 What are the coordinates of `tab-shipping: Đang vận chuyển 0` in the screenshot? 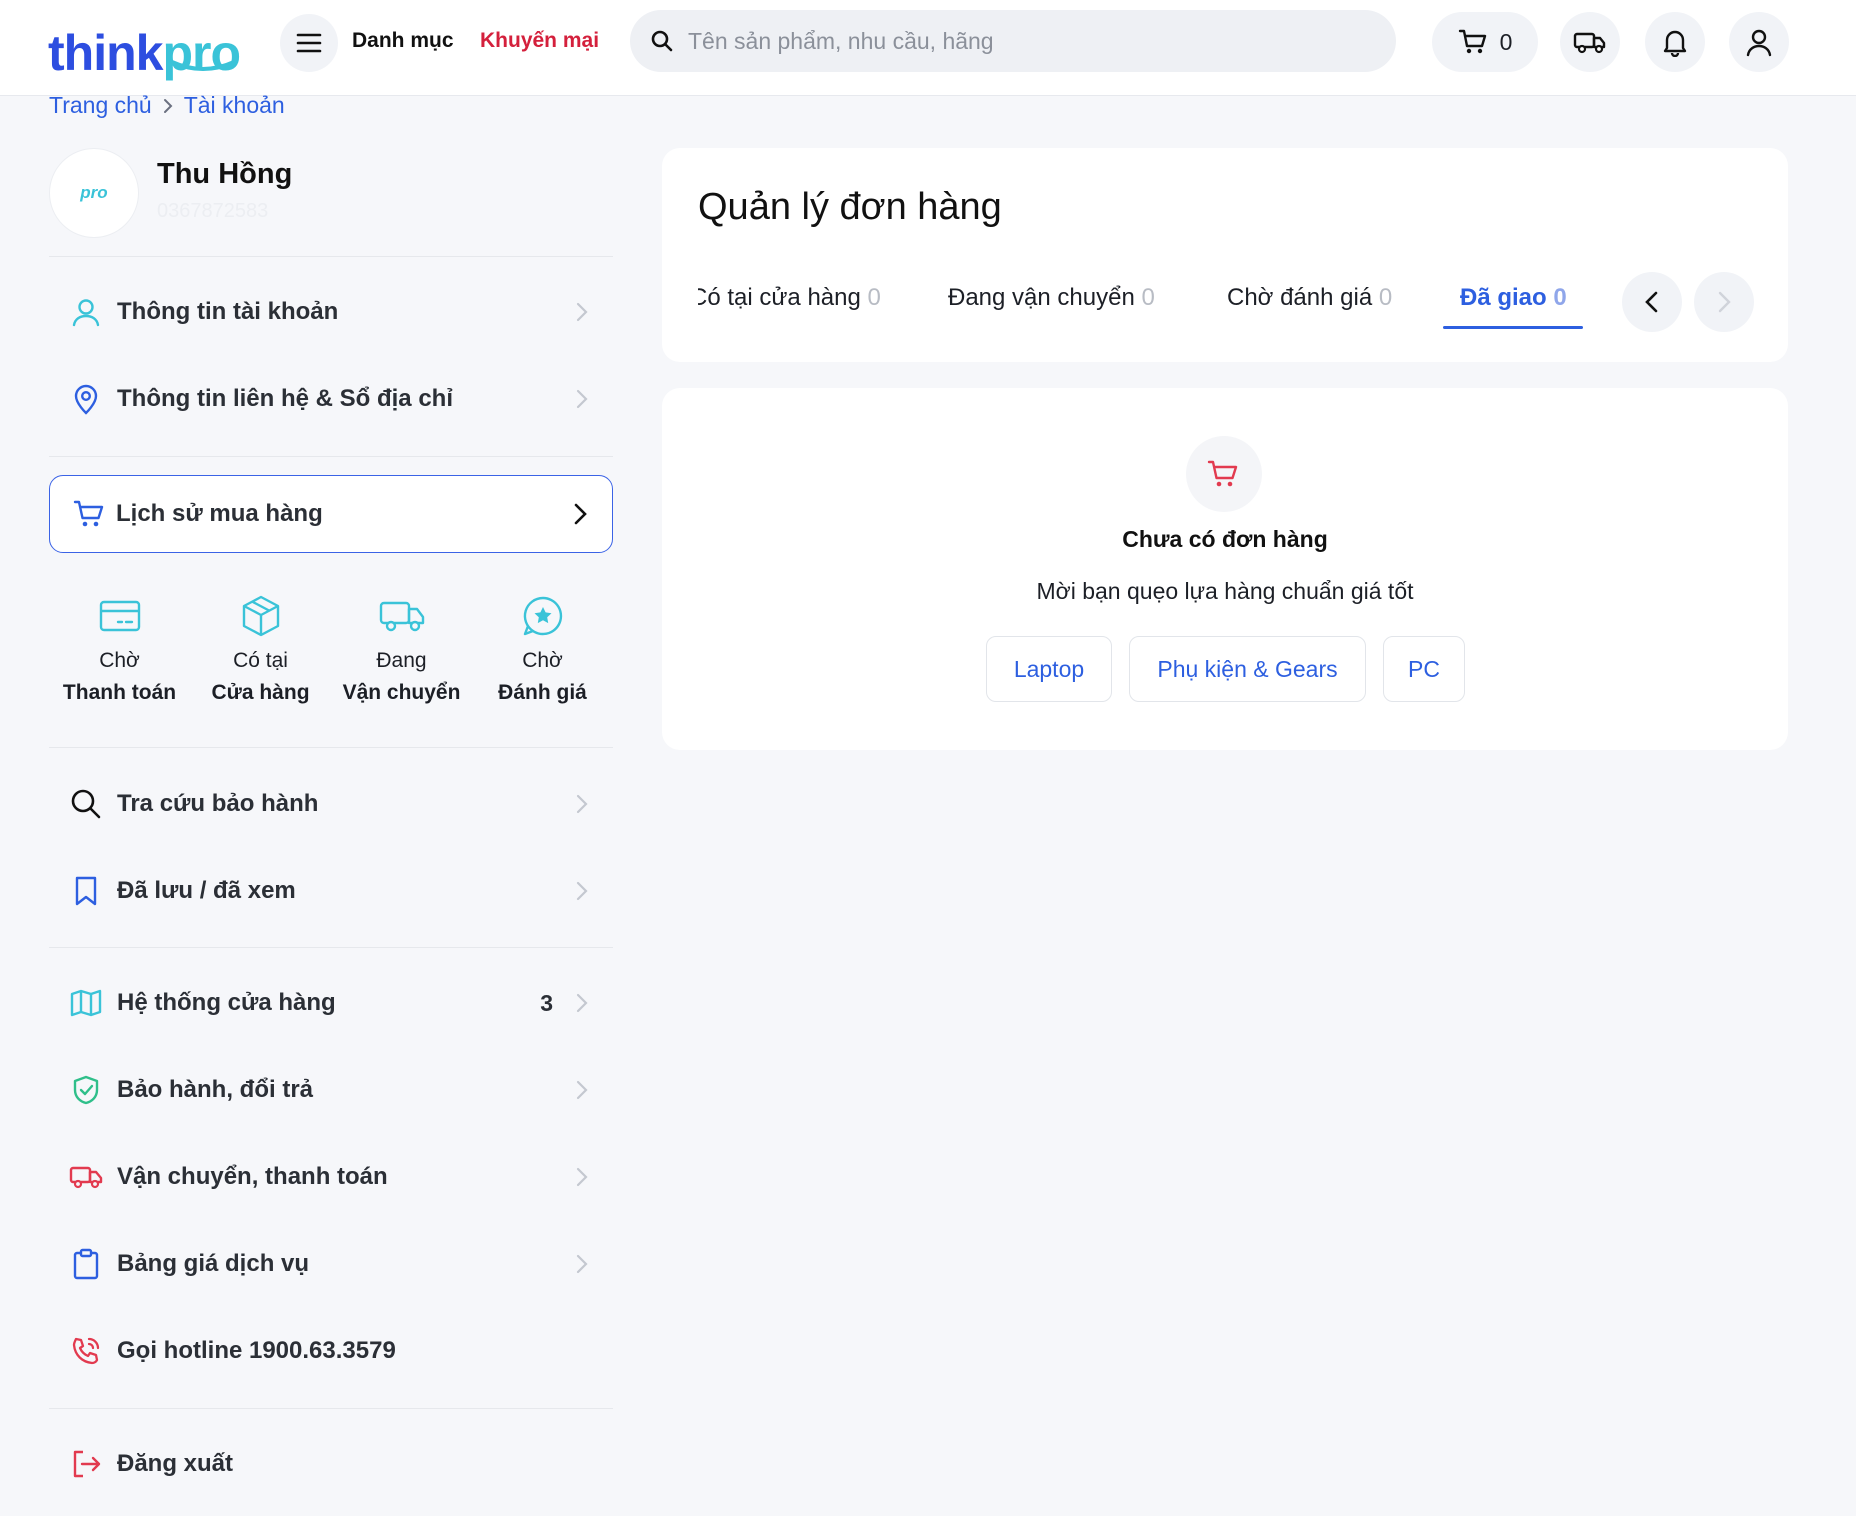 It's located at (1051, 298).